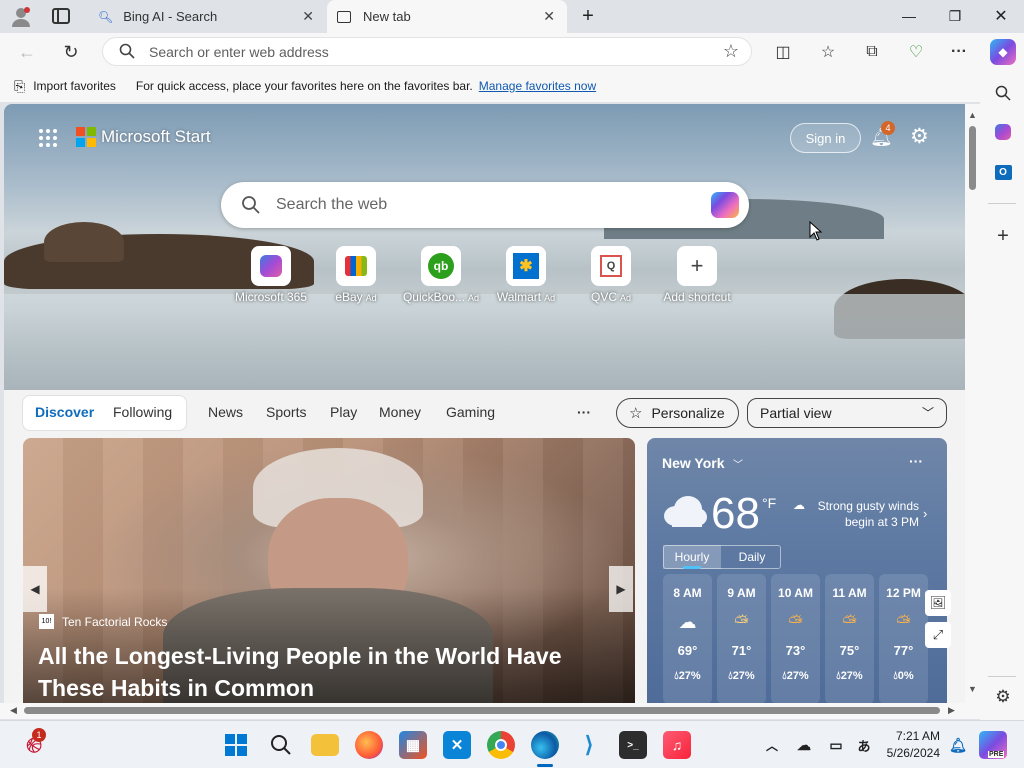 The image size is (1024, 768). I want to click on shortcut-walmart: ✱ Walmart Ad, so click(526, 275).